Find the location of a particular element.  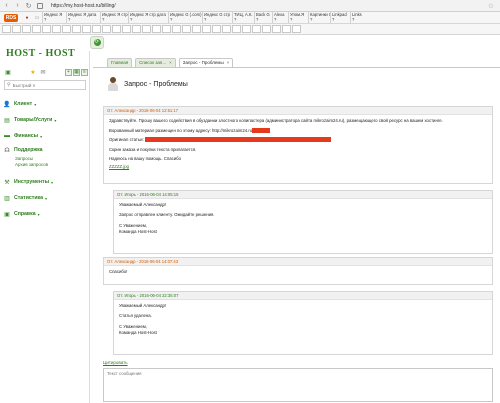

page-icon is located at coordinates (40, 5).